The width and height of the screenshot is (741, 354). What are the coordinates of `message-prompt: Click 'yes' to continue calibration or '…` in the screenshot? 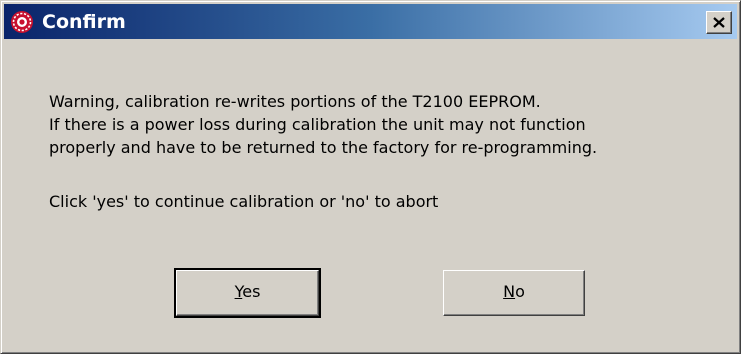 It's located at (244, 201).